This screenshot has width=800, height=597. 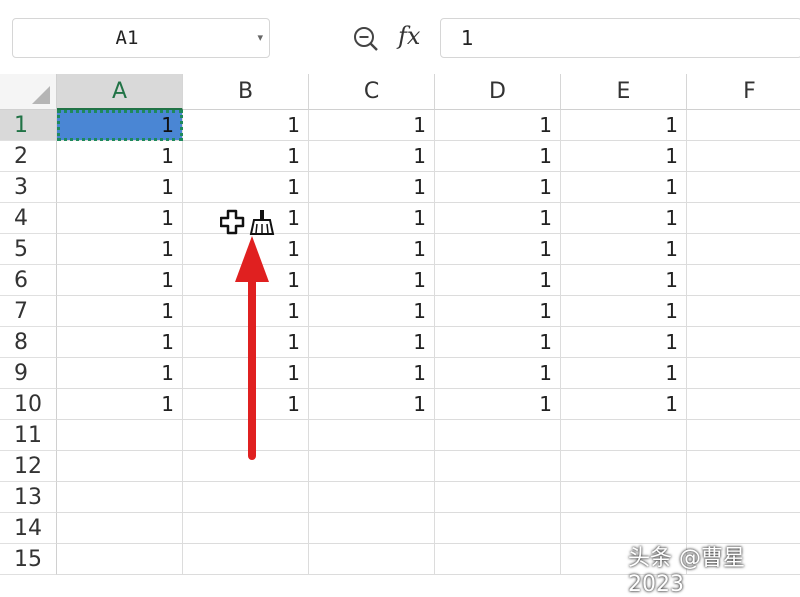 I want to click on cell-e6: 1, so click(x=624, y=280).